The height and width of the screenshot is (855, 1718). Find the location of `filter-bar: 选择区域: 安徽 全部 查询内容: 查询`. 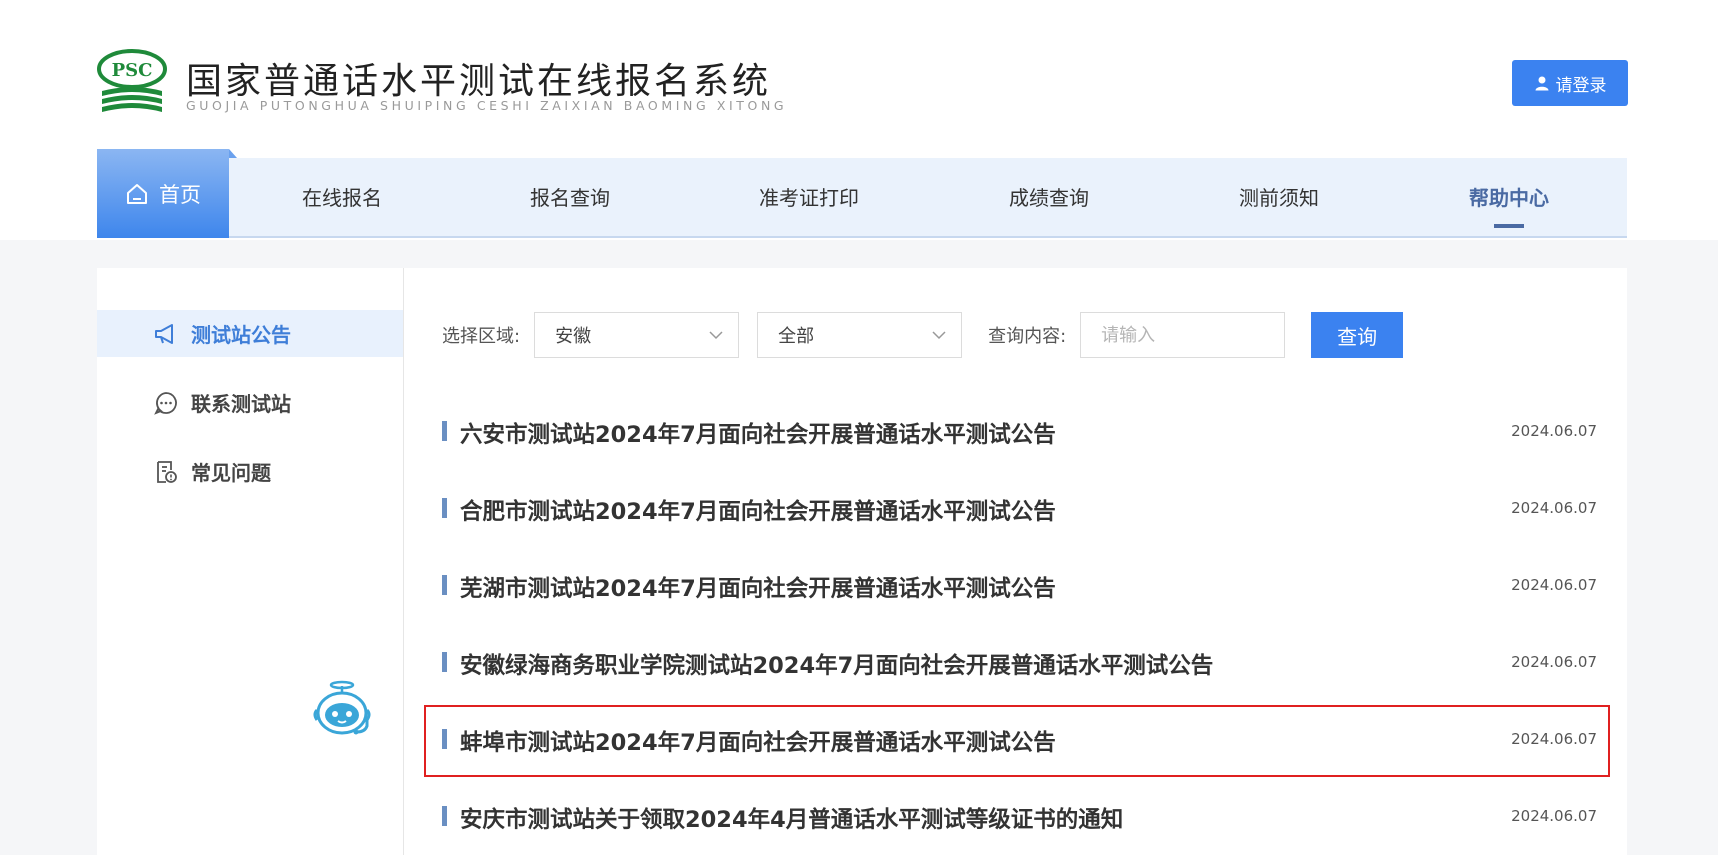

filter-bar: 选择区域: 安徽 全部 查询内容: 查询 is located at coordinates (923, 335).